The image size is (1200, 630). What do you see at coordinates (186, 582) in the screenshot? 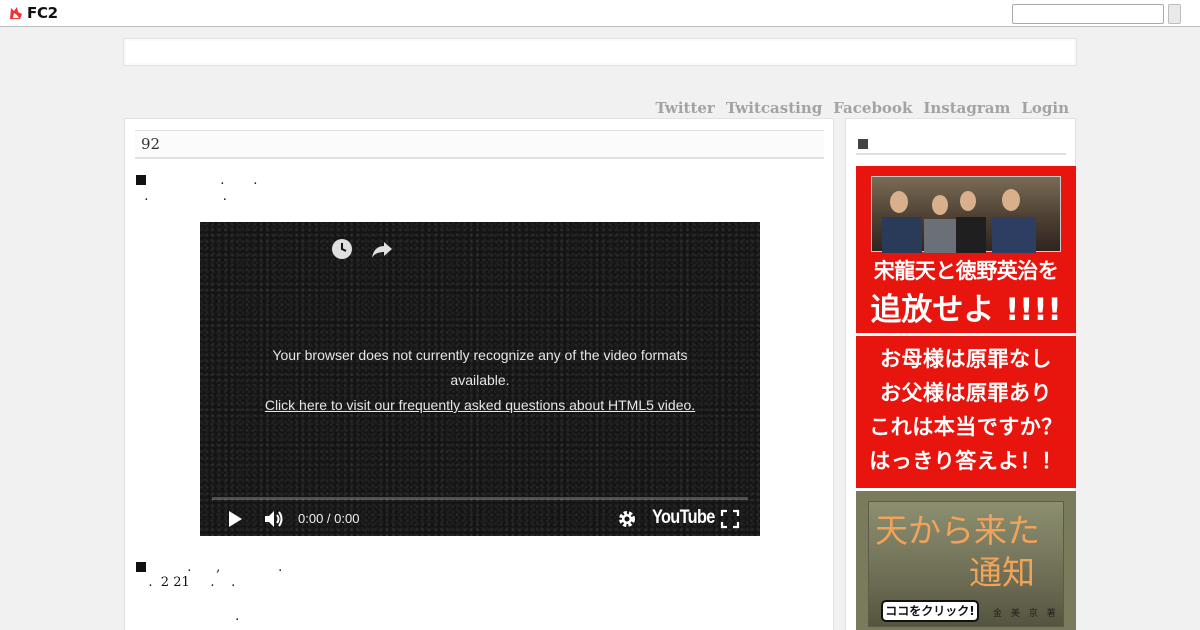
I see `post-paragraph-2-line-2: . 2 21 . .` at bounding box center [186, 582].